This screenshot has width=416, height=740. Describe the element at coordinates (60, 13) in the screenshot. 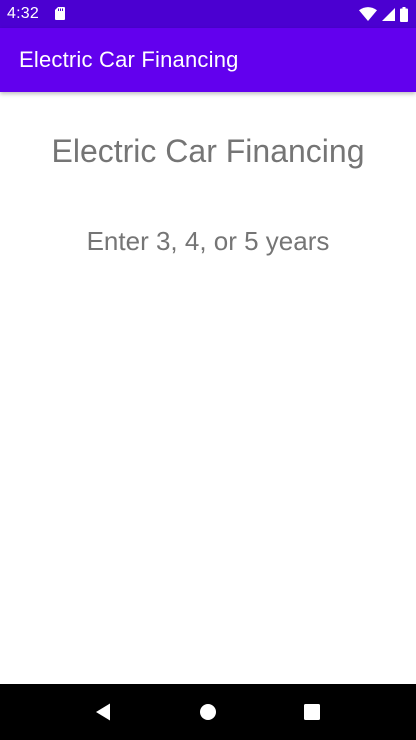

I see `sd-card-icon` at that location.